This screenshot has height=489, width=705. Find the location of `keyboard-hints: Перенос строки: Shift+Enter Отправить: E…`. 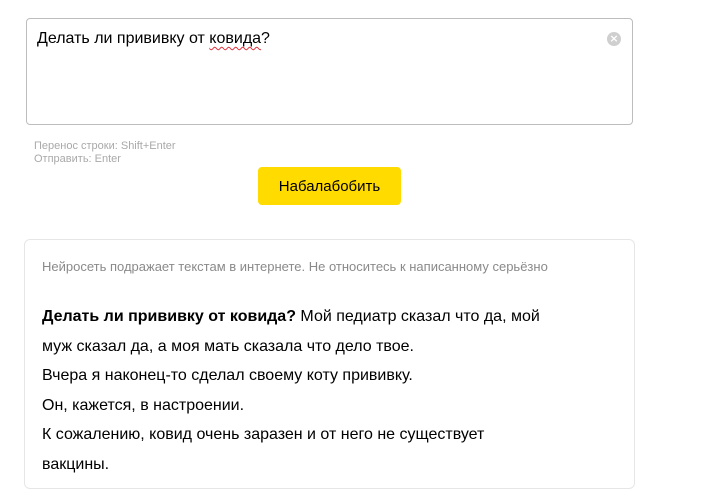

keyboard-hints: Перенос строки: Shift+Enter Отправить: E… is located at coordinates (105, 153).